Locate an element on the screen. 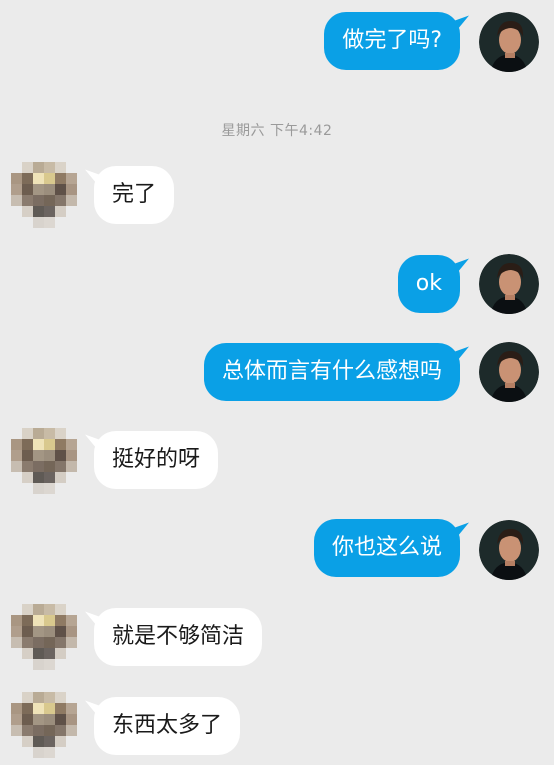  message-bubble-outgoing: 做完了吗? is located at coordinates (392, 41).